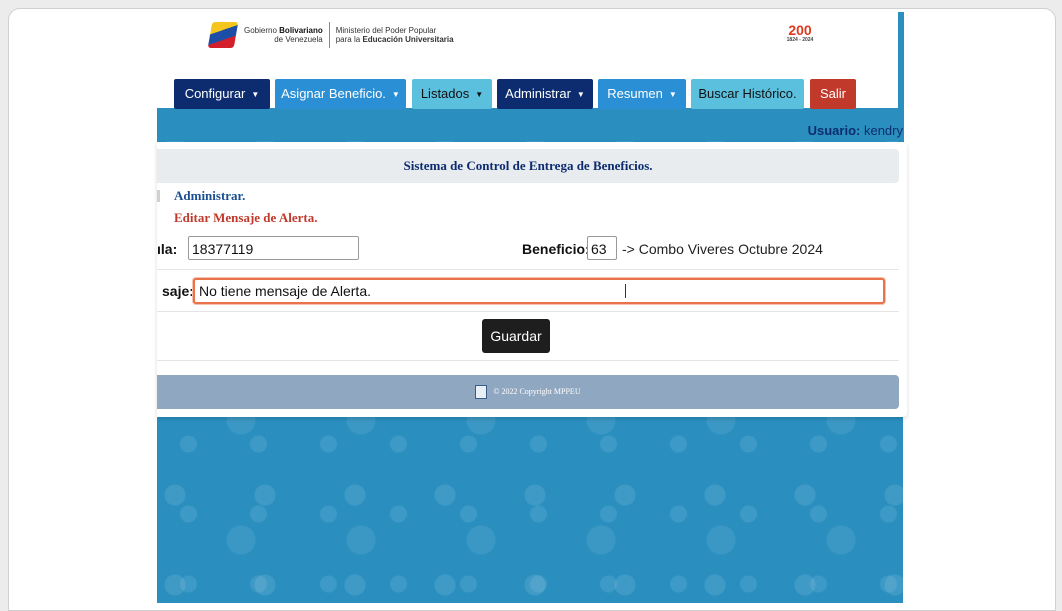 This screenshot has height=611, width=1062. What do you see at coordinates (273, 248) in the screenshot?
I see `cedula-input: 18377119` at bounding box center [273, 248].